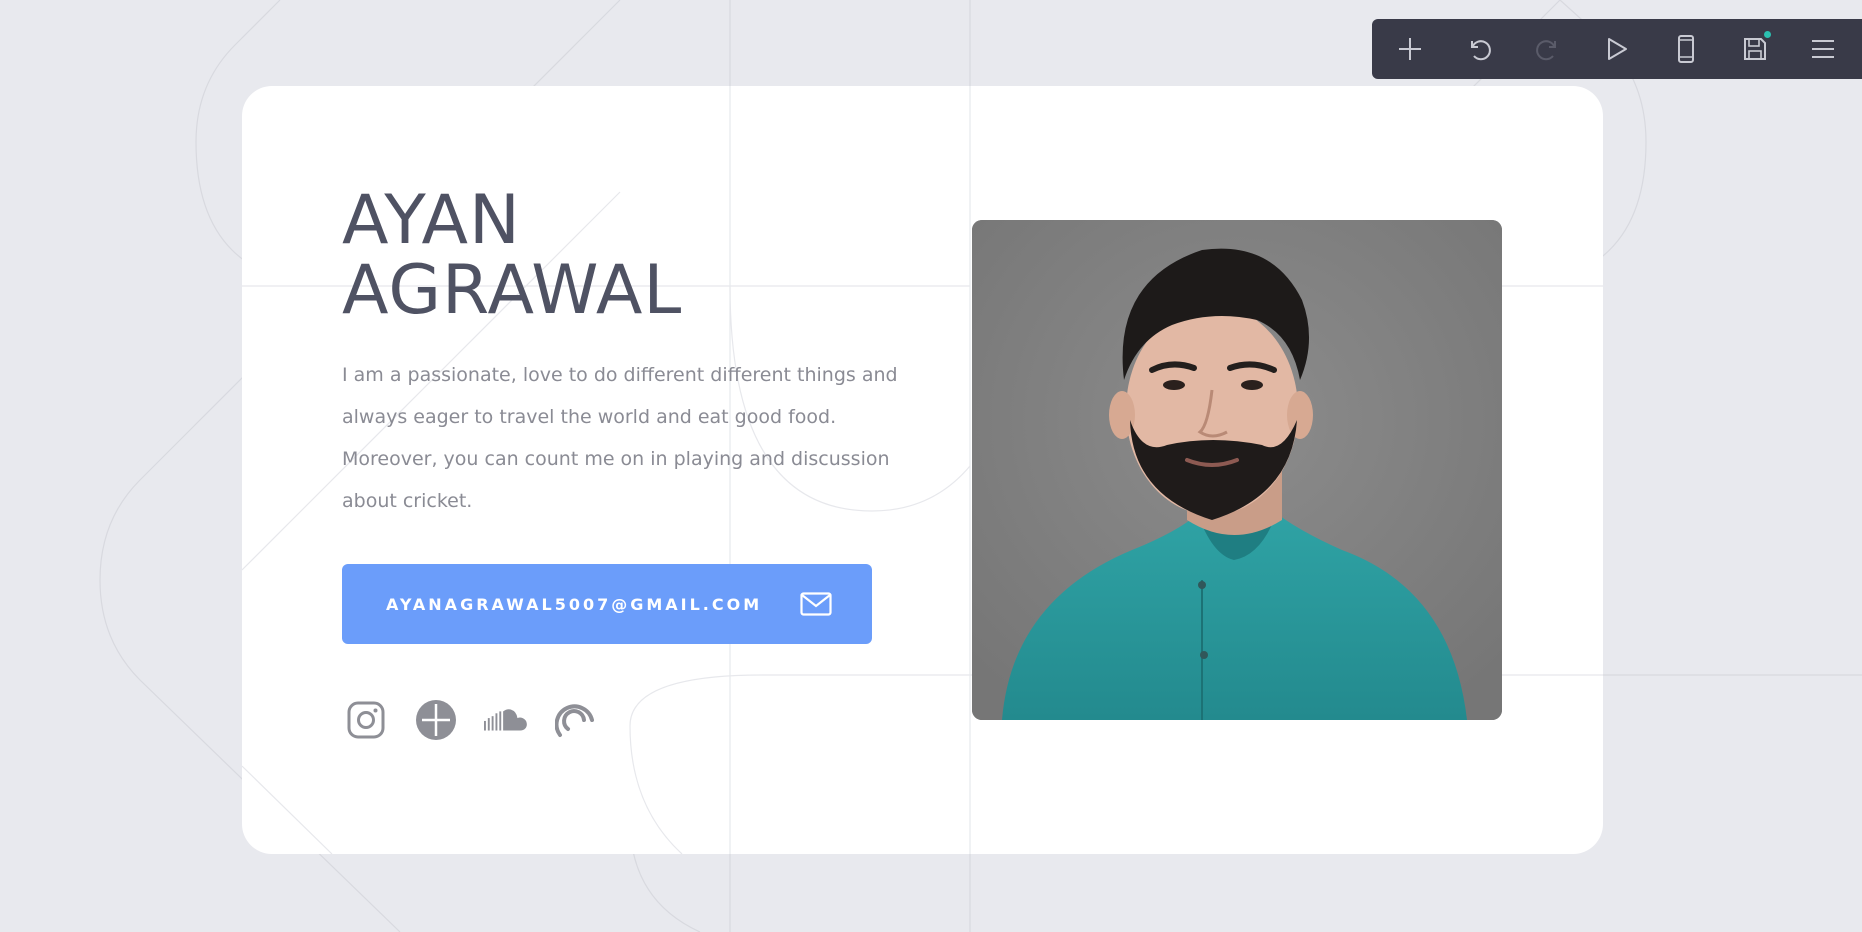 This screenshot has width=1862, height=932. What do you see at coordinates (576, 720) in the screenshot?
I see `pocket-casts-icon` at bounding box center [576, 720].